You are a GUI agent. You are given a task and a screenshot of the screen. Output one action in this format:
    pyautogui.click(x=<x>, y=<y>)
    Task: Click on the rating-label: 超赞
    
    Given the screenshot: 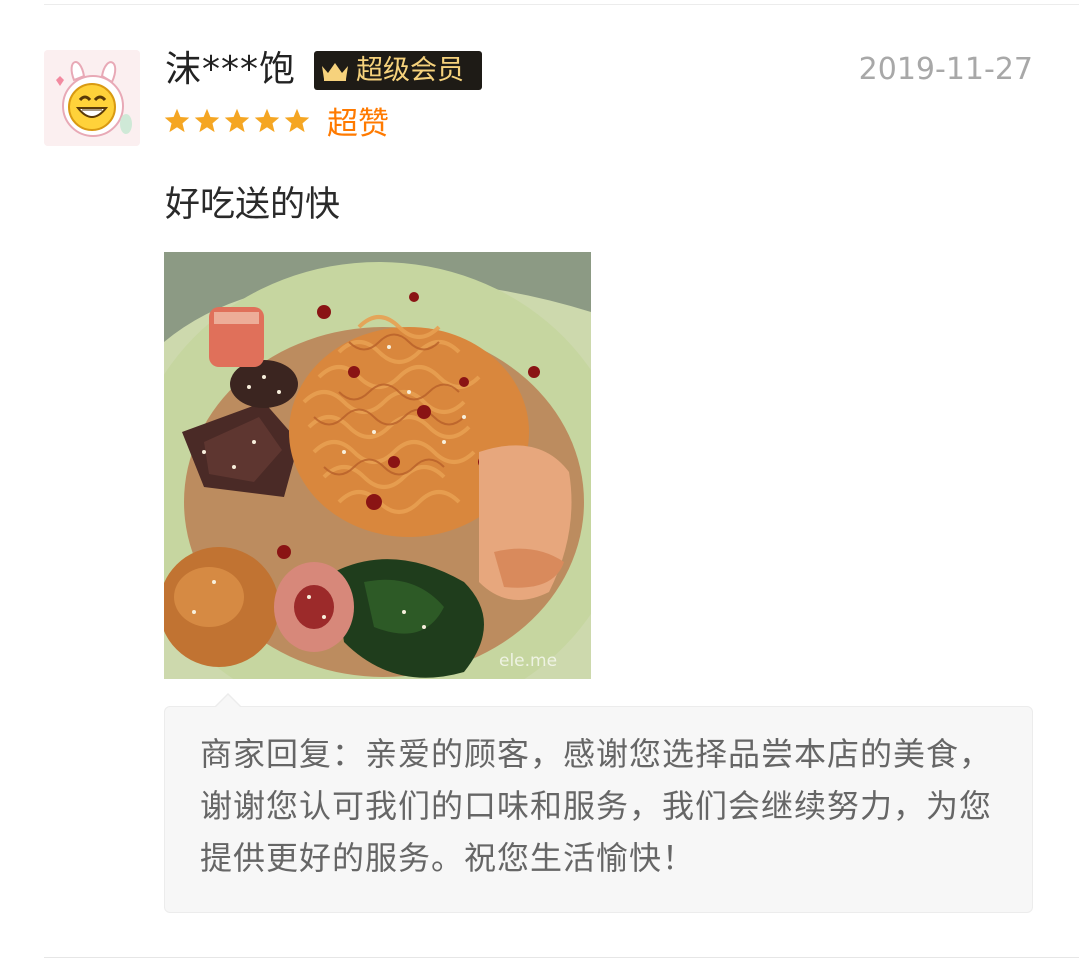 What is the action you would take?
    pyautogui.click(x=358, y=124)
    